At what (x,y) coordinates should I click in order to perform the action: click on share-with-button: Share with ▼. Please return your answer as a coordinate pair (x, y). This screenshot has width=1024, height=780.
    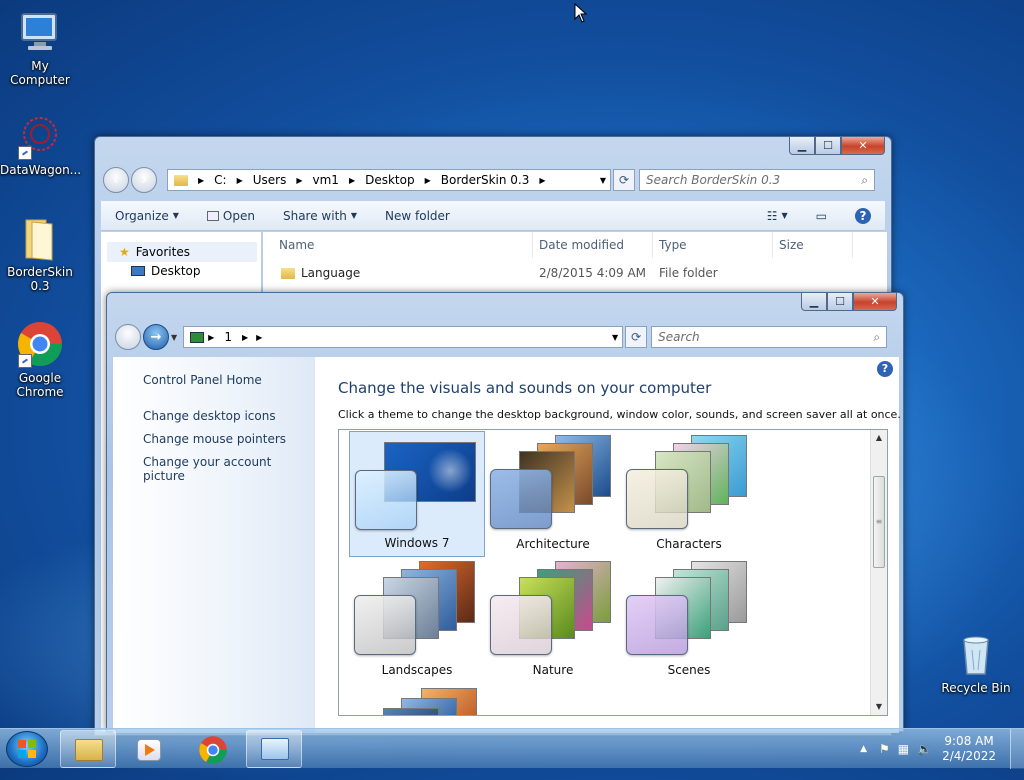
    Looking at the image, I should click on (320, 216).